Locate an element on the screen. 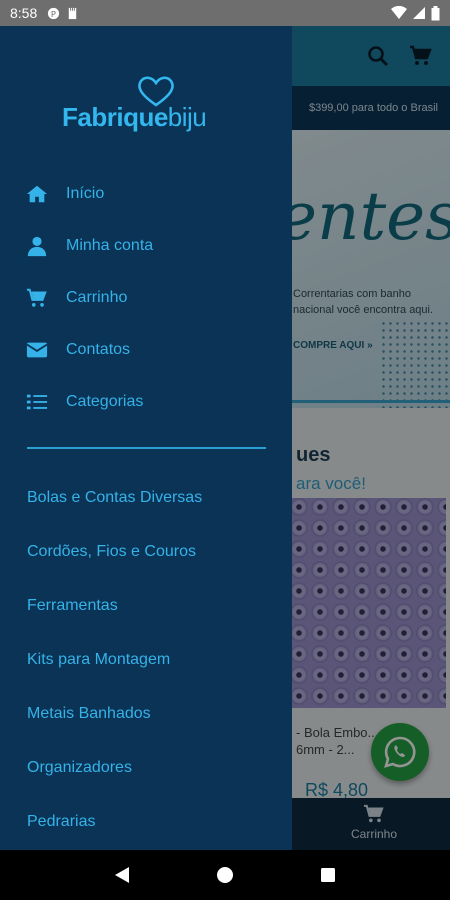 This screenshot has height=900, width=450. menu-item-minha-conta: Minha conta is located at coordinates (146, 246).